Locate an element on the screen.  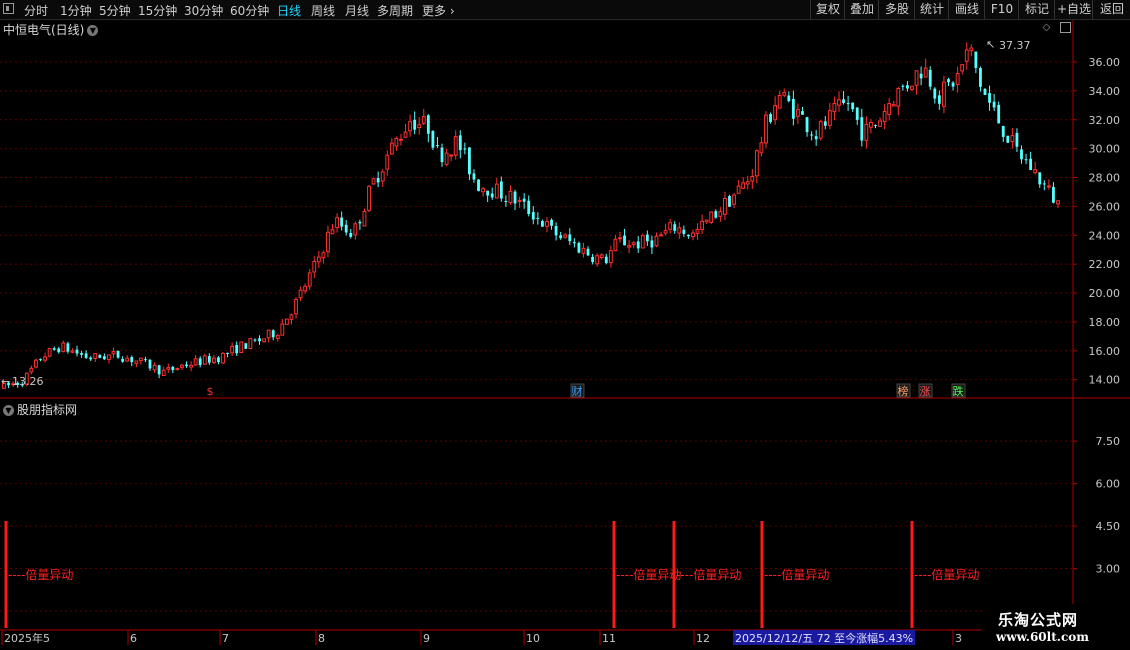
event-marker: 涨 is located at coordinates (925, 391).